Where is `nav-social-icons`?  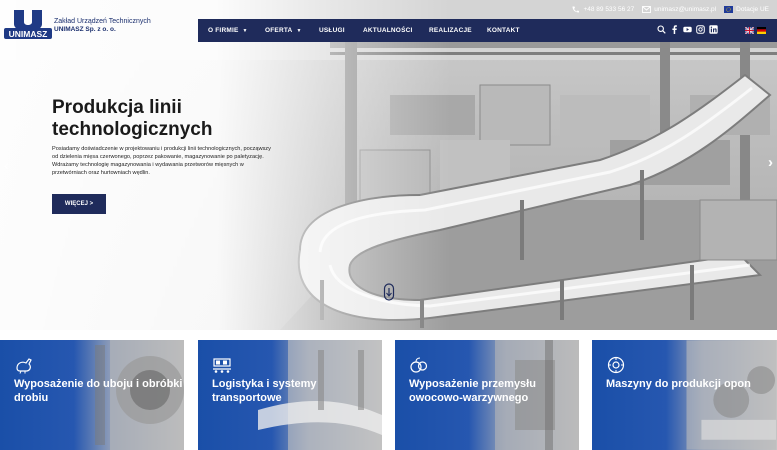 nav-social-icons is located at coordinates (687, 29).